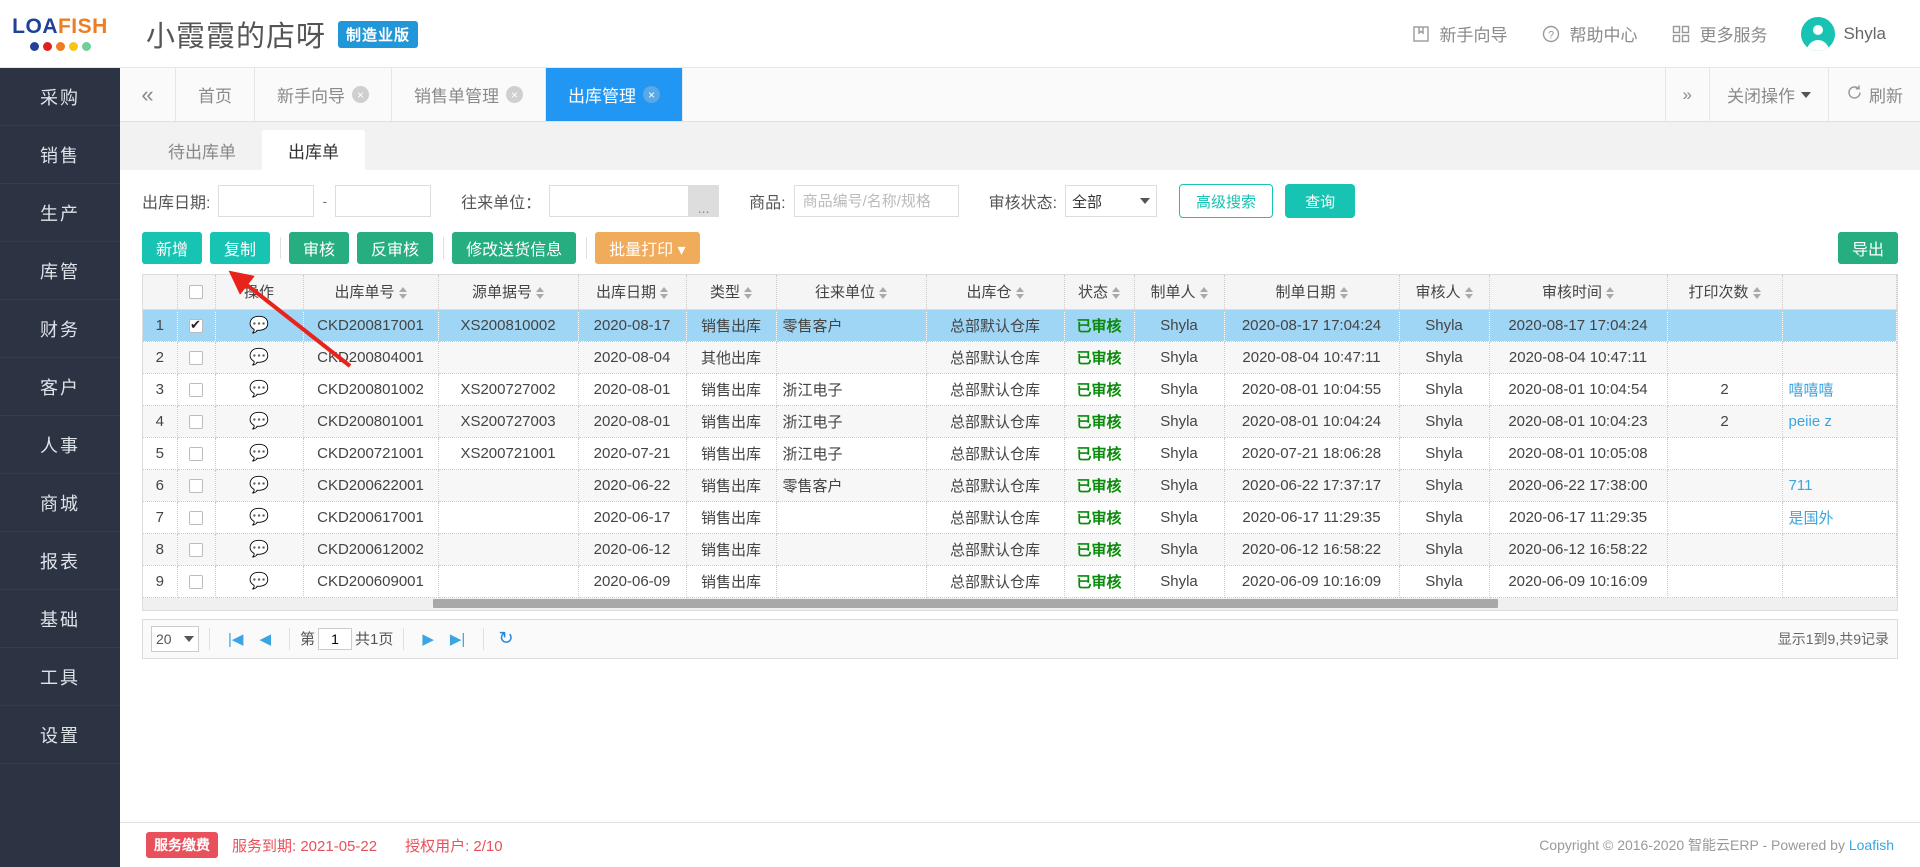 This screenshot has width=1920, height=867. What do you see at coordinates (1179, 292) in the screenshot?
I see `th-creator: 制单人` at bounding box center [1179, 292].